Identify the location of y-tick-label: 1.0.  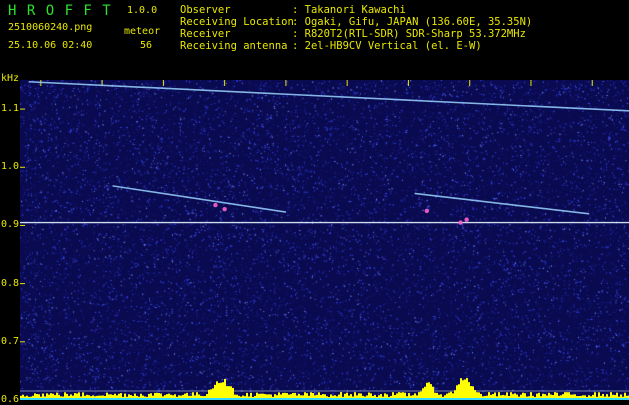
(10, 167).